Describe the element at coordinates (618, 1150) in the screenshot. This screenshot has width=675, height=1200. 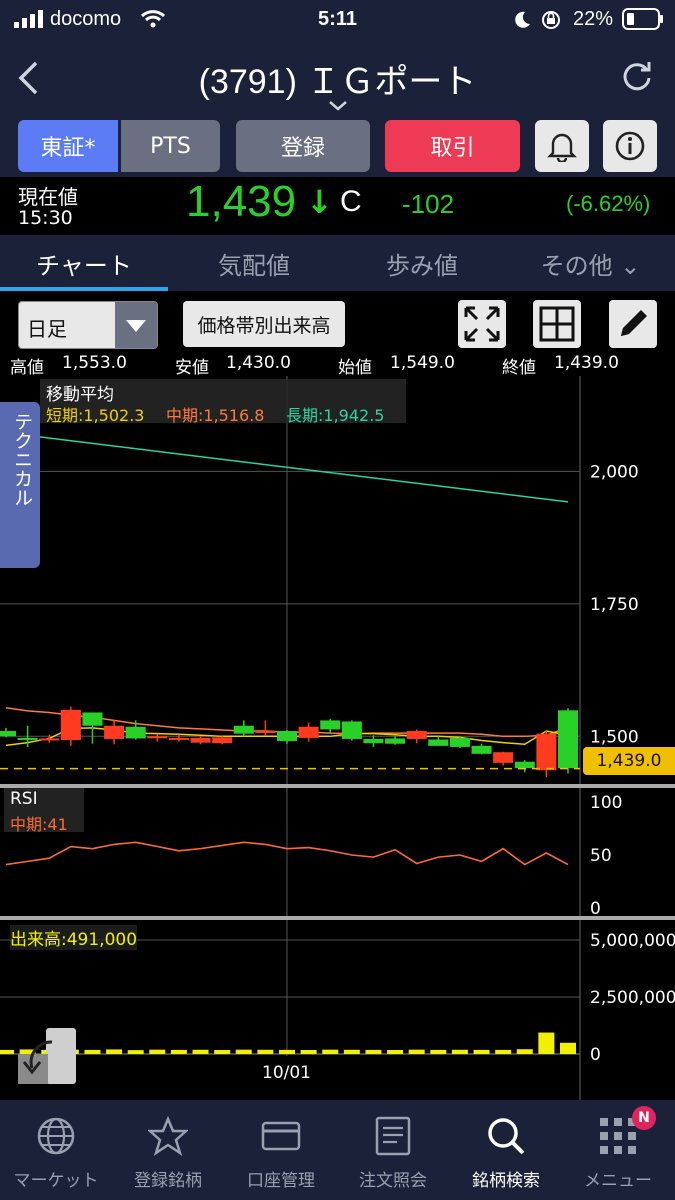
I see `nav-menu: メニュー N` at that location.